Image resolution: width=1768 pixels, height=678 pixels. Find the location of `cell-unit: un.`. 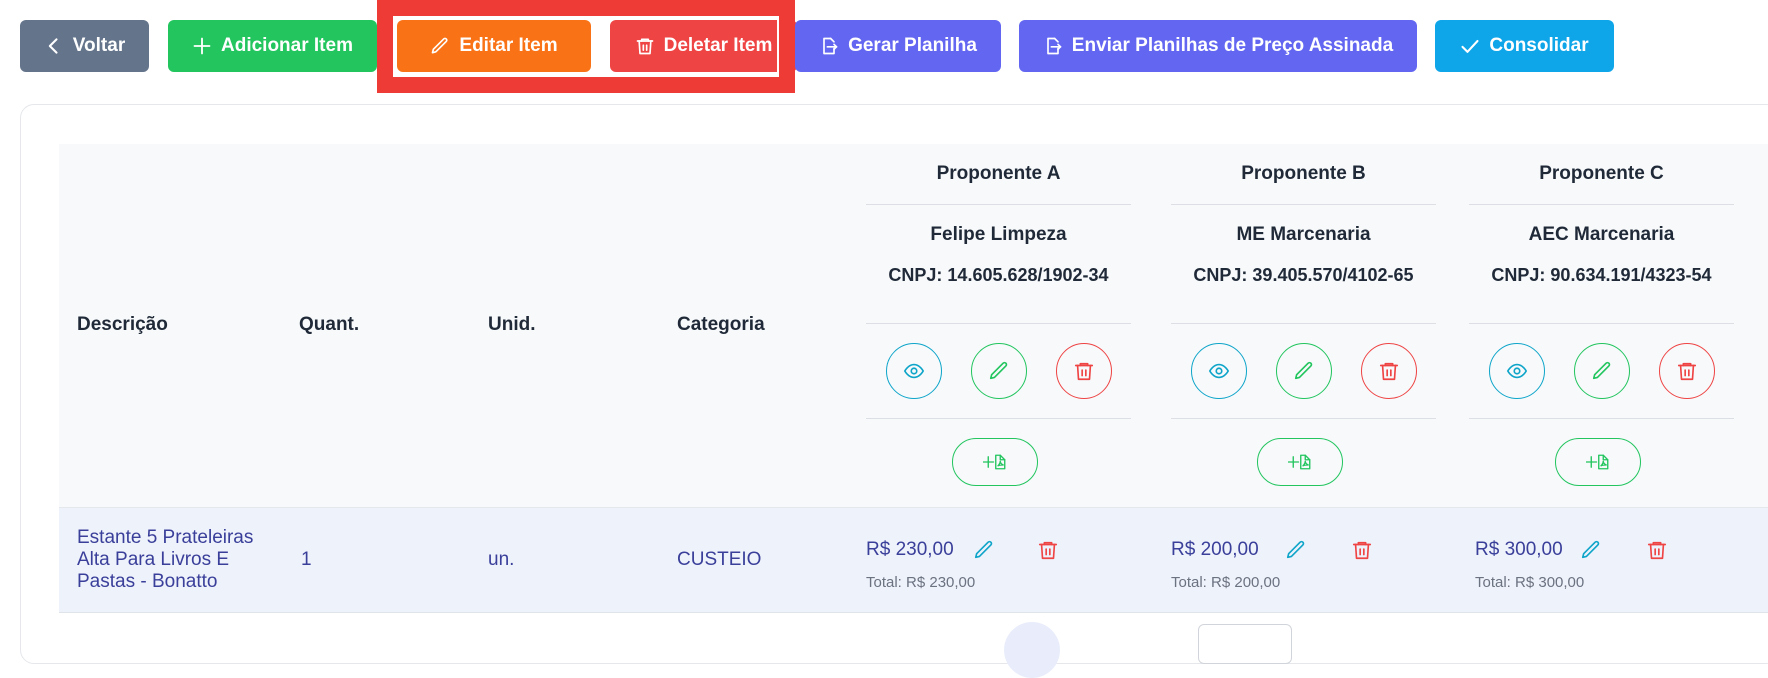

cell-unit: un. is located at coordinates (501, 559).